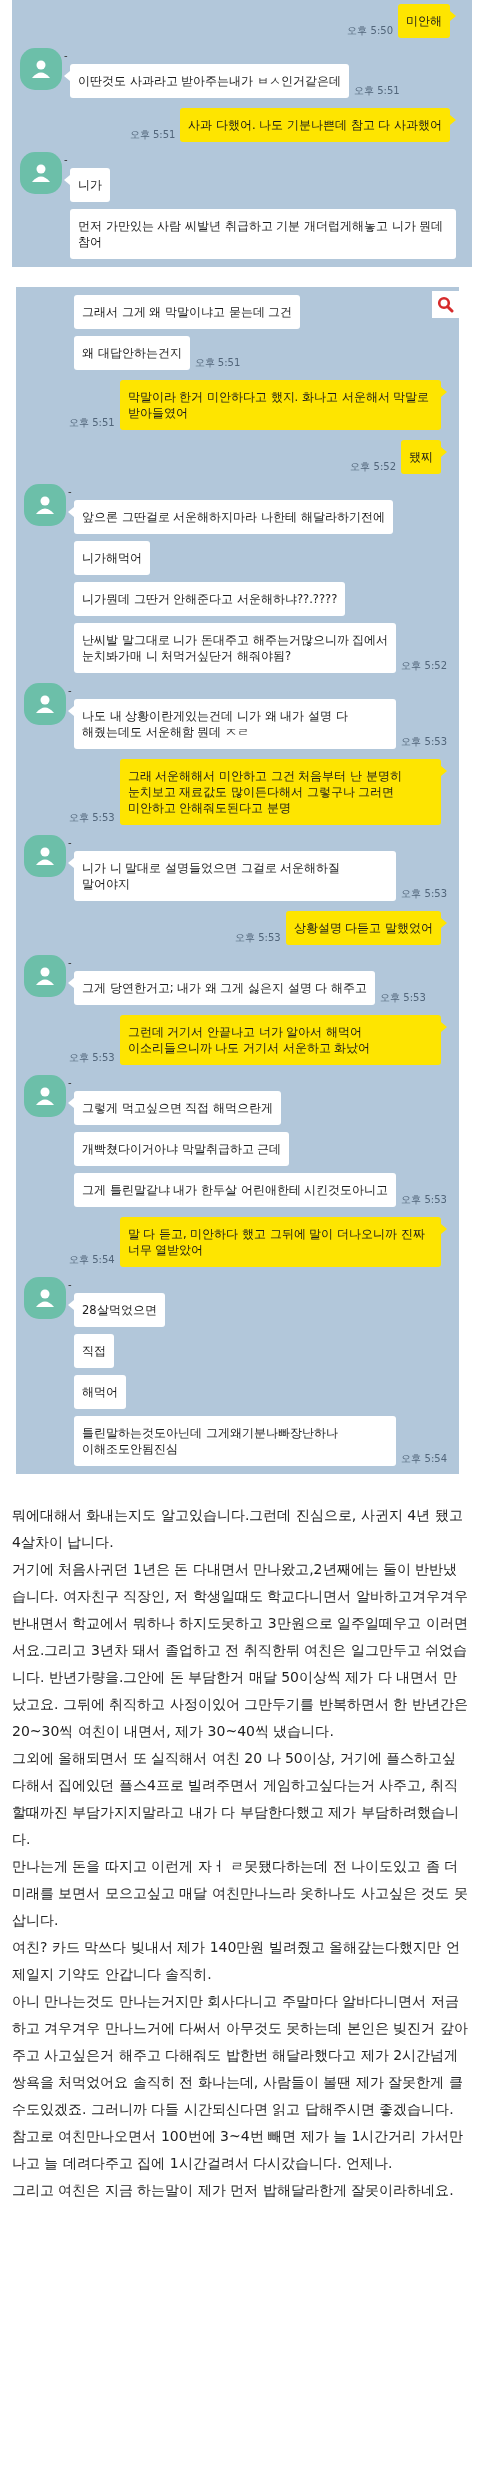 This screenshot has height=2486, width=480. What do you see at coordinates (235, 1190) in the screenshot?
I see `received-message: 그게 틀린말같냐 내가 한두살 어린애한테 시킨것도아니고` at bounding box center [235, 1190].